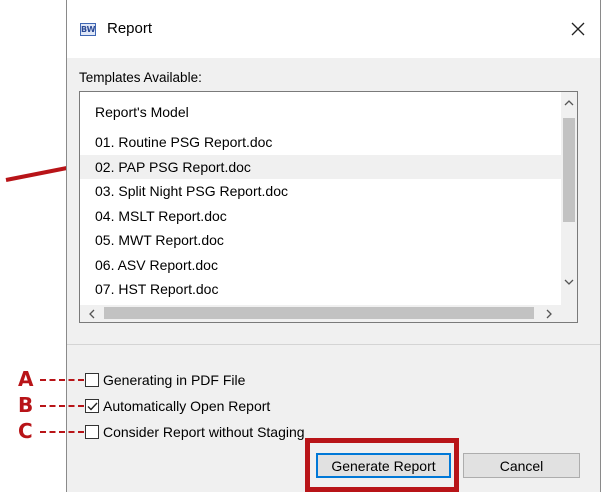  I want to click on chevron-left-icon, so click(91, 313).